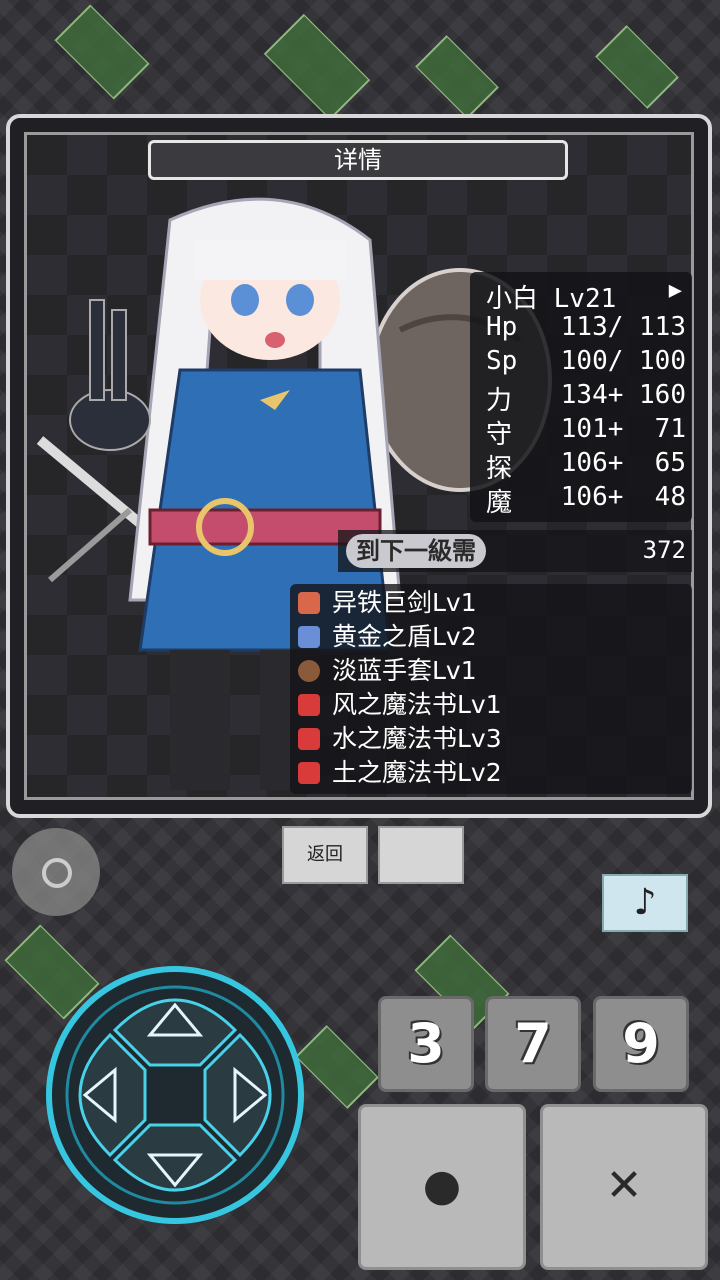 The image size is (720, 1280). Describe the element at coordinates (417, 772) in the screenshot. I see `equipment-name: 土之魔法书Lv2` at that location.